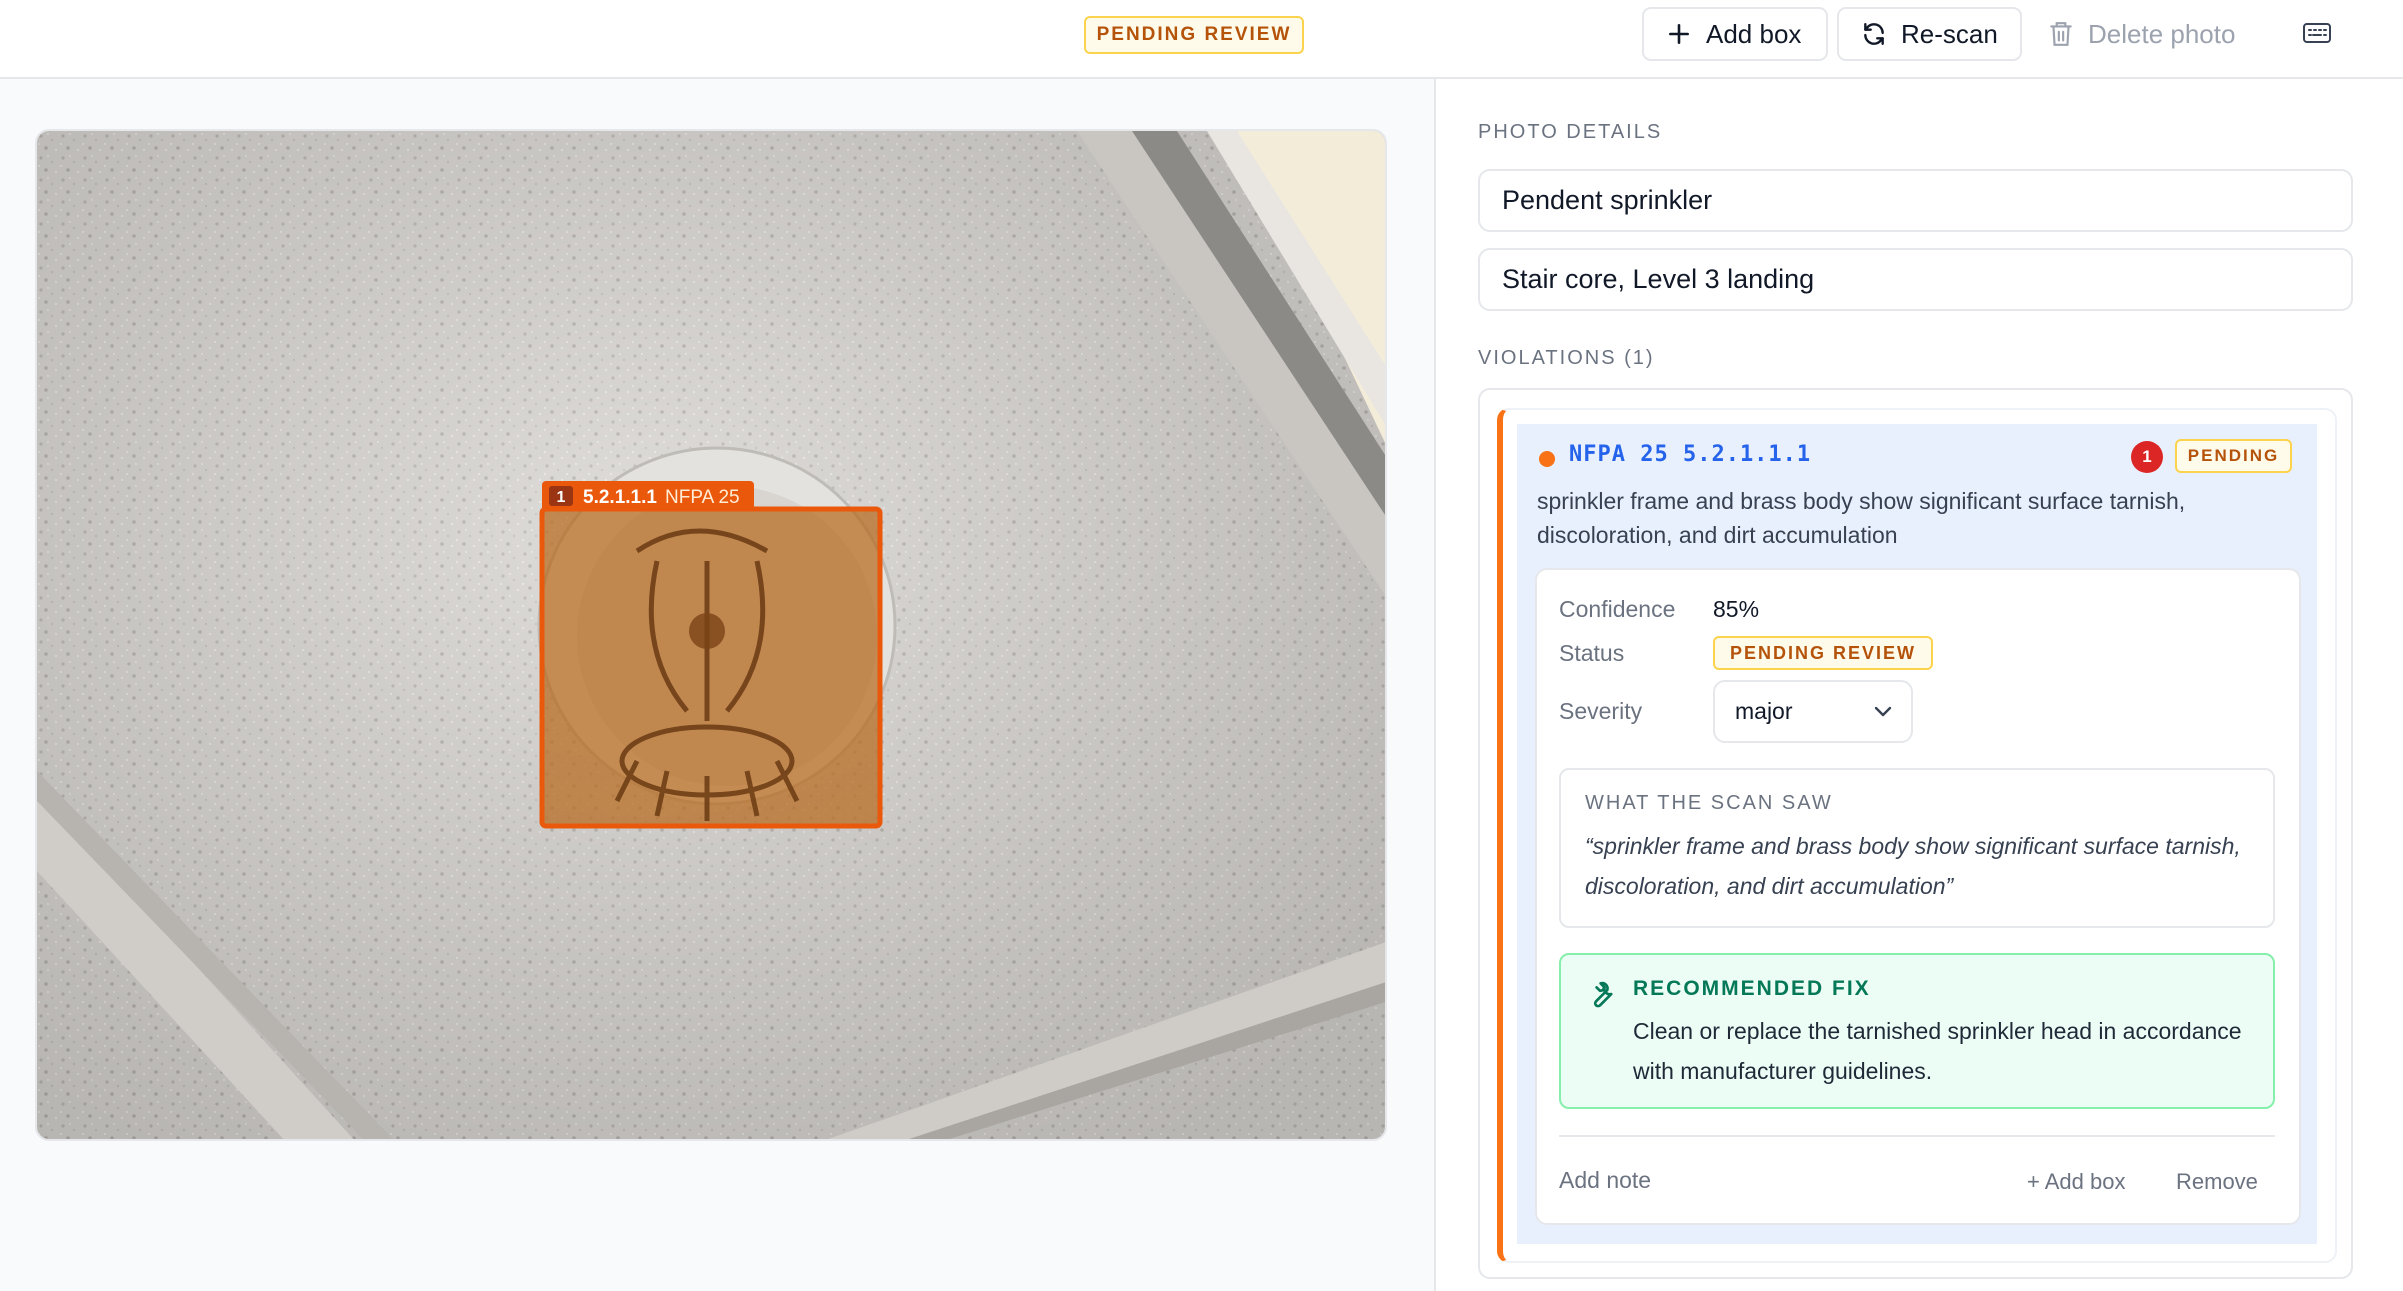 This screenshot has width=2403, height=1291. I want to click on add-box-button: Add box, so click(1735, 34).